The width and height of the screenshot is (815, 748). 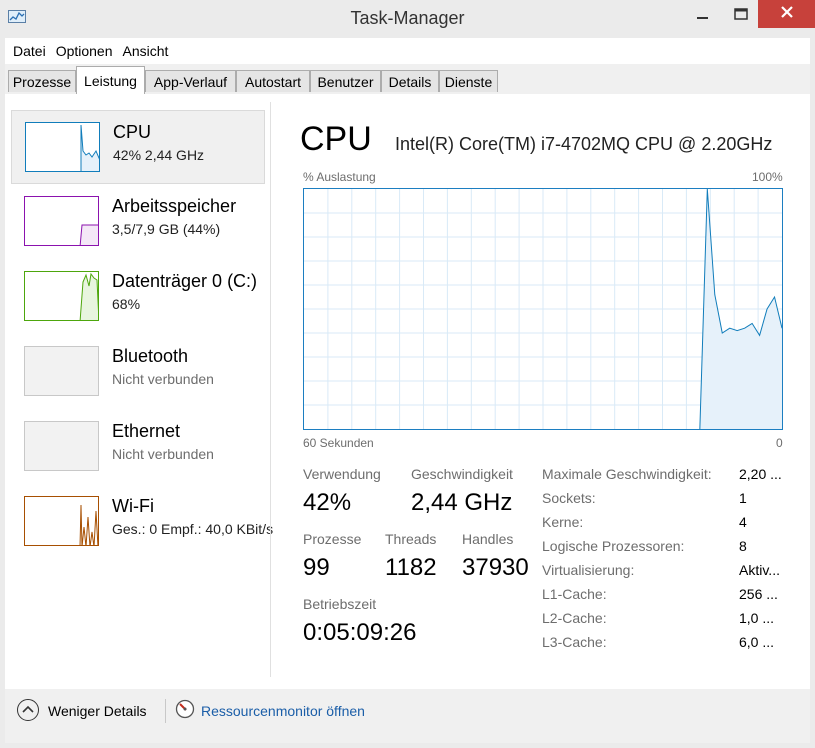 What do you see at coordinates (133, 506) in the screenshot?
I see `resource-wifi-name: Wi-Fi` at bounding box center [133, 506].